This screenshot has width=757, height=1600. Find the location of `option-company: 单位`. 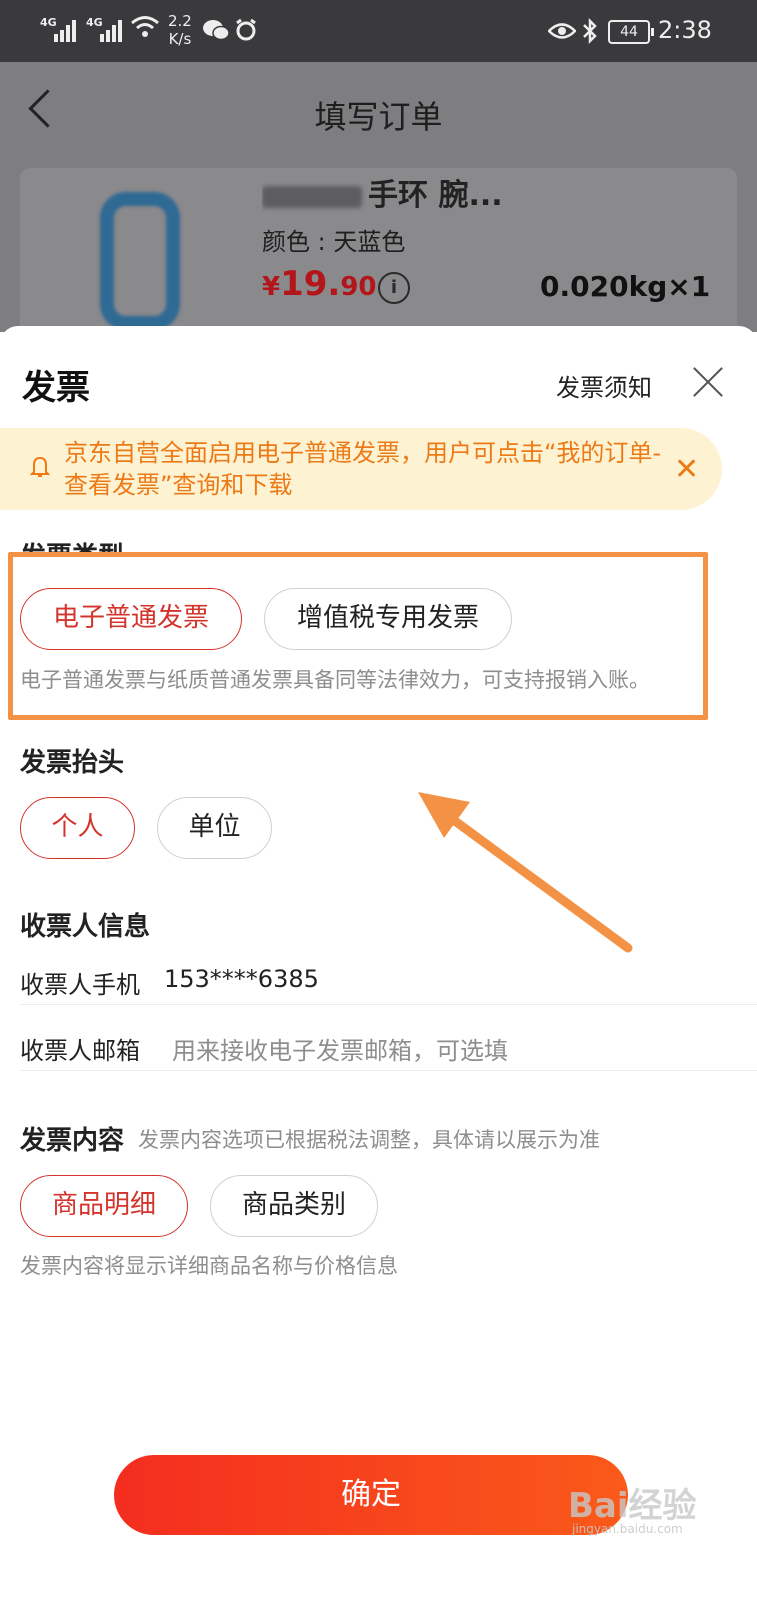

option-company: 单位 is located at coordinates (214, 828).